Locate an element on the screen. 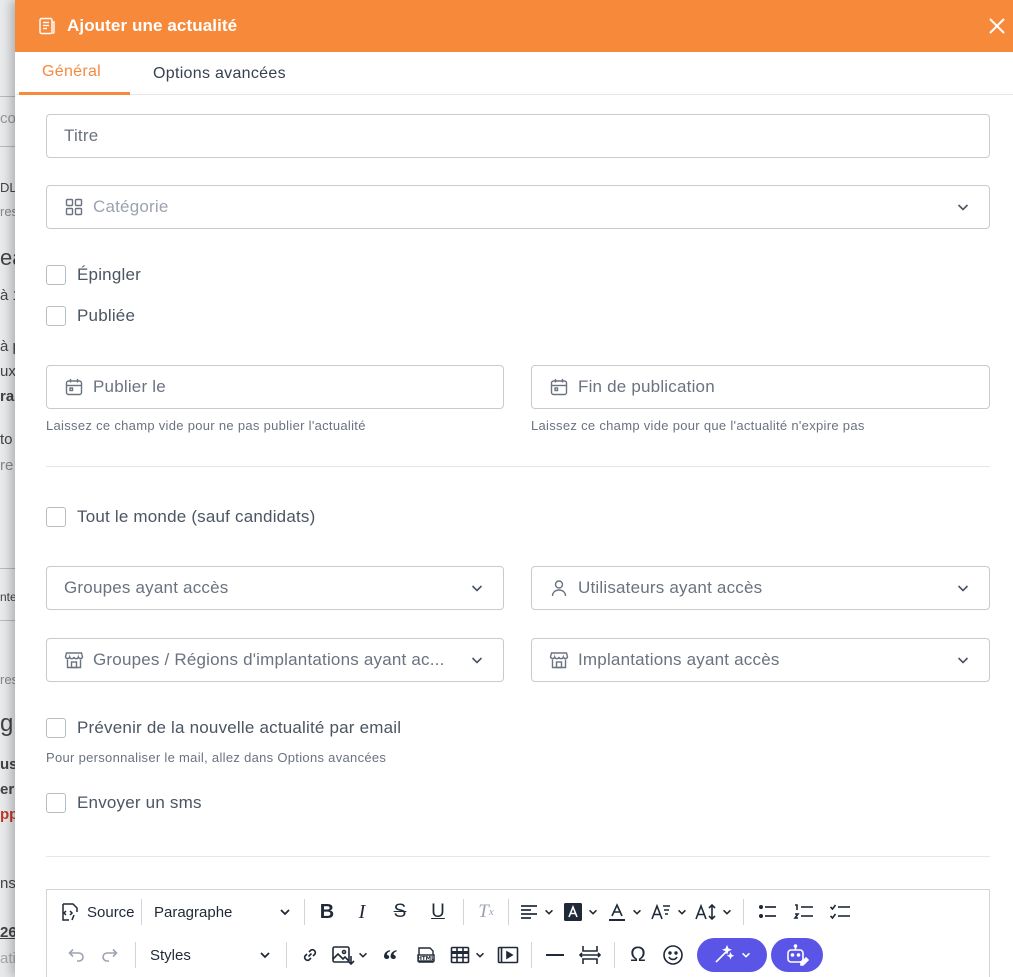  media-embed-icon is located at coordinates (508, 955).